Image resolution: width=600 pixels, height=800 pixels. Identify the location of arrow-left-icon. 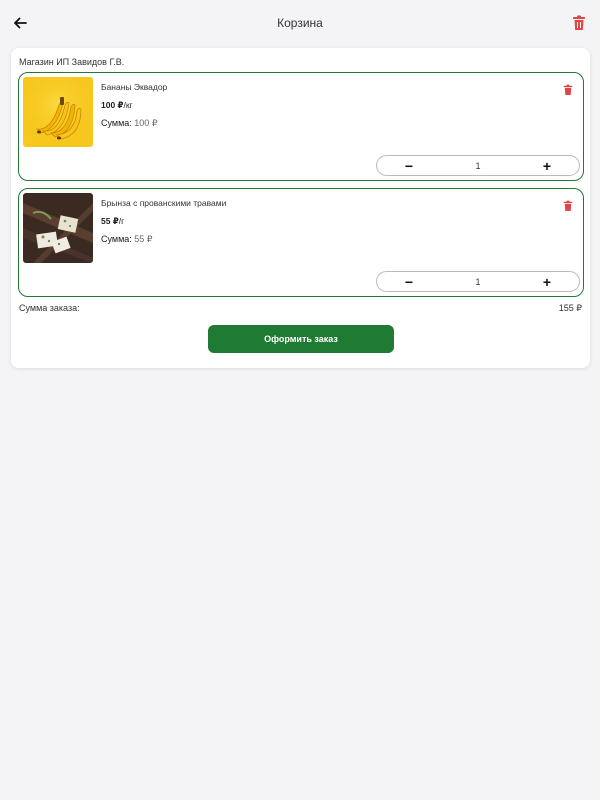
(20, 23).